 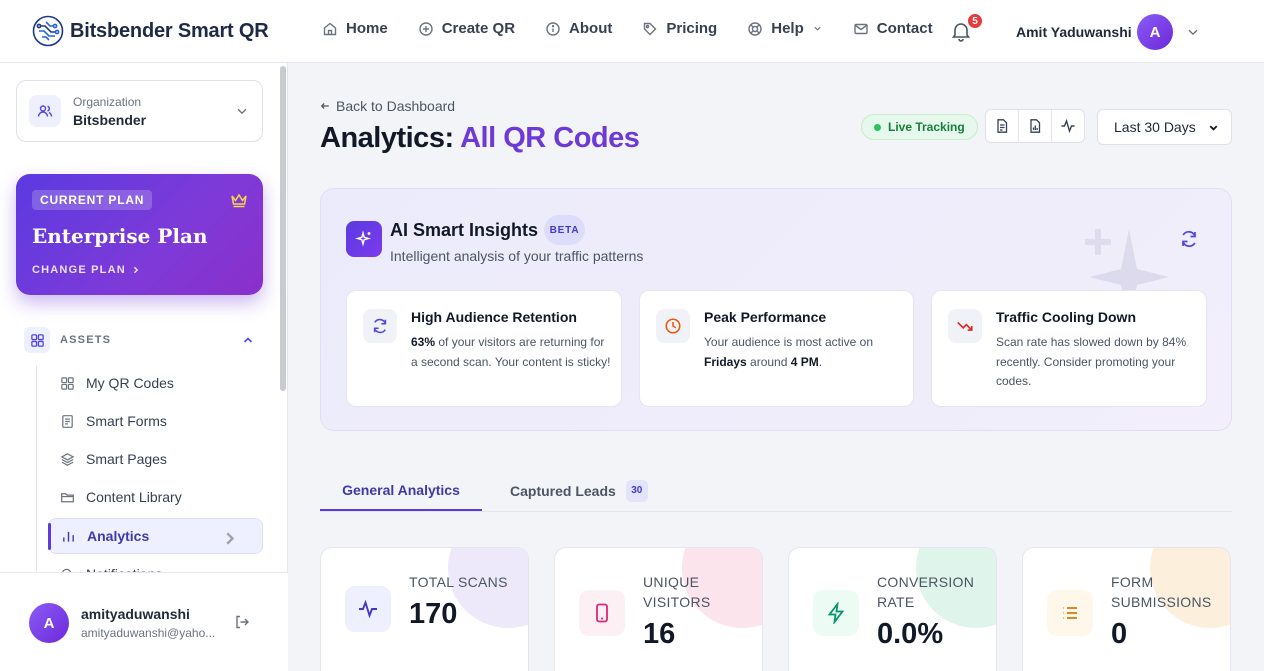 I want to click on back-to-dashboard-link: Back to Dashboard, so click(x=387, y=106).